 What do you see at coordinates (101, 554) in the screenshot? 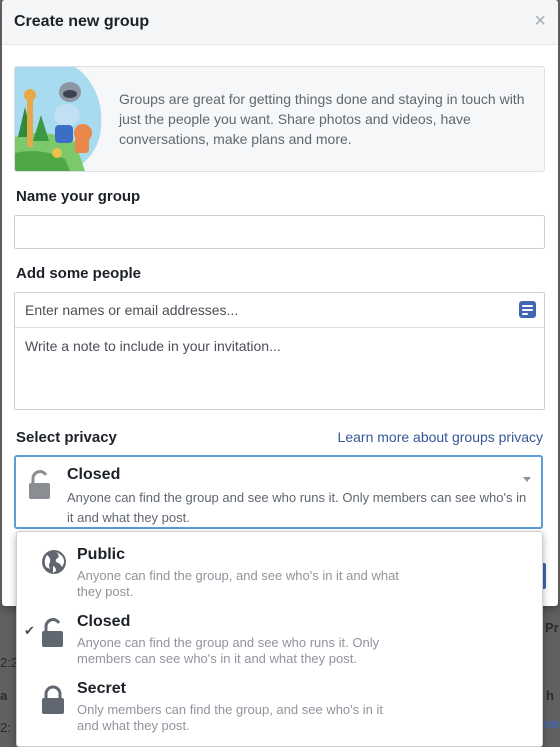
I see `option-title: Public` at bounding box center [101, 554].